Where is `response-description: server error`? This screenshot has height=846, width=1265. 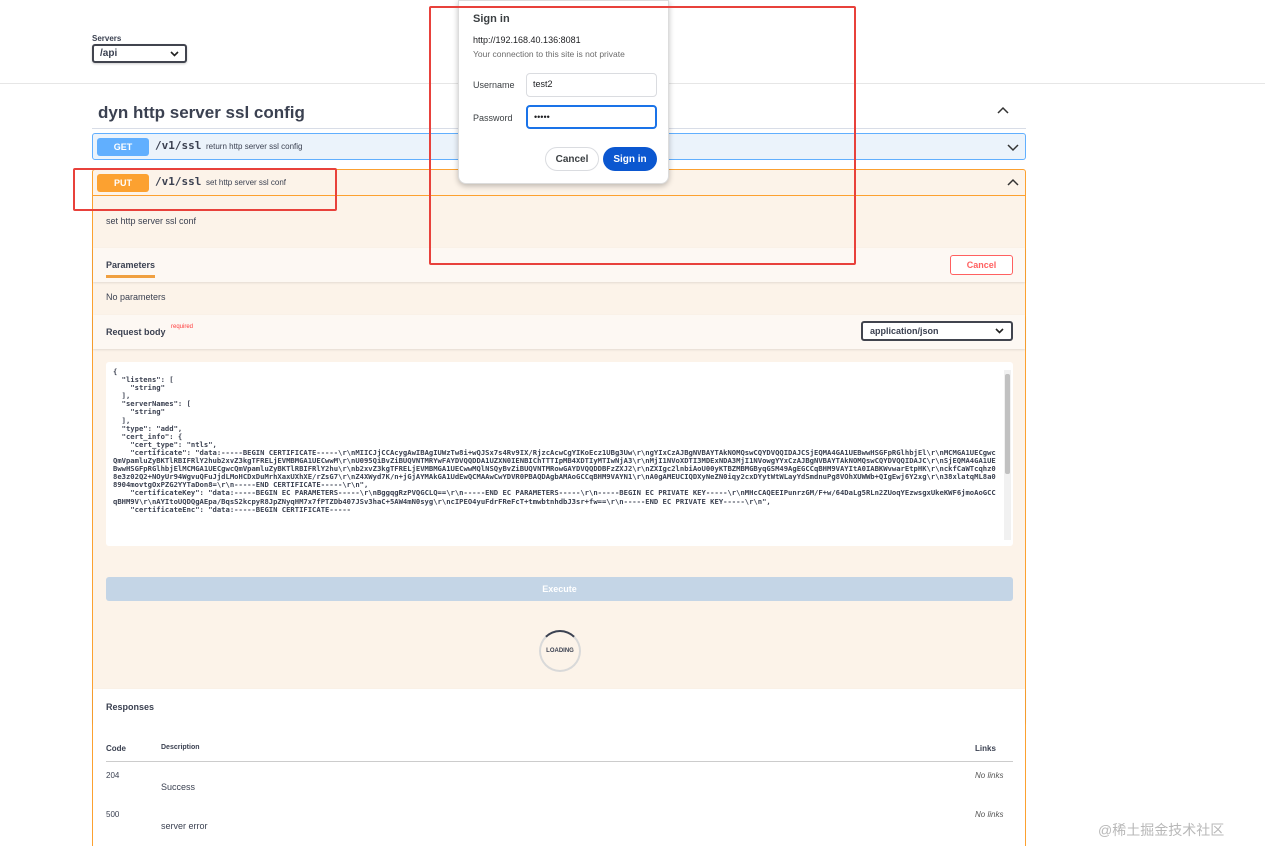
response-description: server error is located at coordinates (184, 826).